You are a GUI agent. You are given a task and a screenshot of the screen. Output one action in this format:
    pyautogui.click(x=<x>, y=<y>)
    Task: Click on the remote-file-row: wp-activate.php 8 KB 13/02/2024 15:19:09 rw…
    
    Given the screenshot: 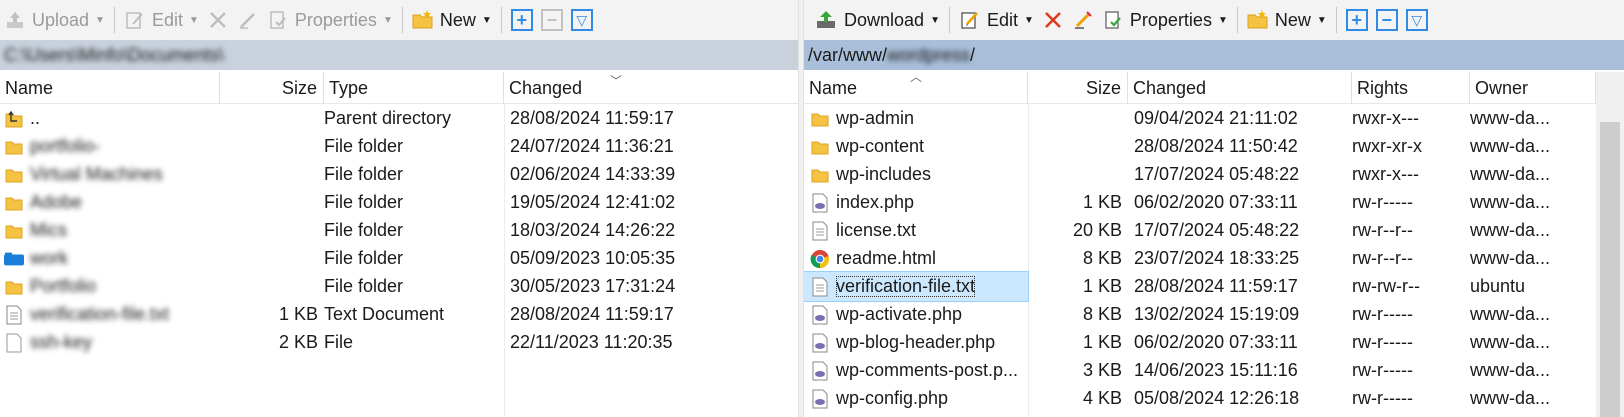 What is the action you would take?
    pyautogui.click(x=1214, y=314)
    